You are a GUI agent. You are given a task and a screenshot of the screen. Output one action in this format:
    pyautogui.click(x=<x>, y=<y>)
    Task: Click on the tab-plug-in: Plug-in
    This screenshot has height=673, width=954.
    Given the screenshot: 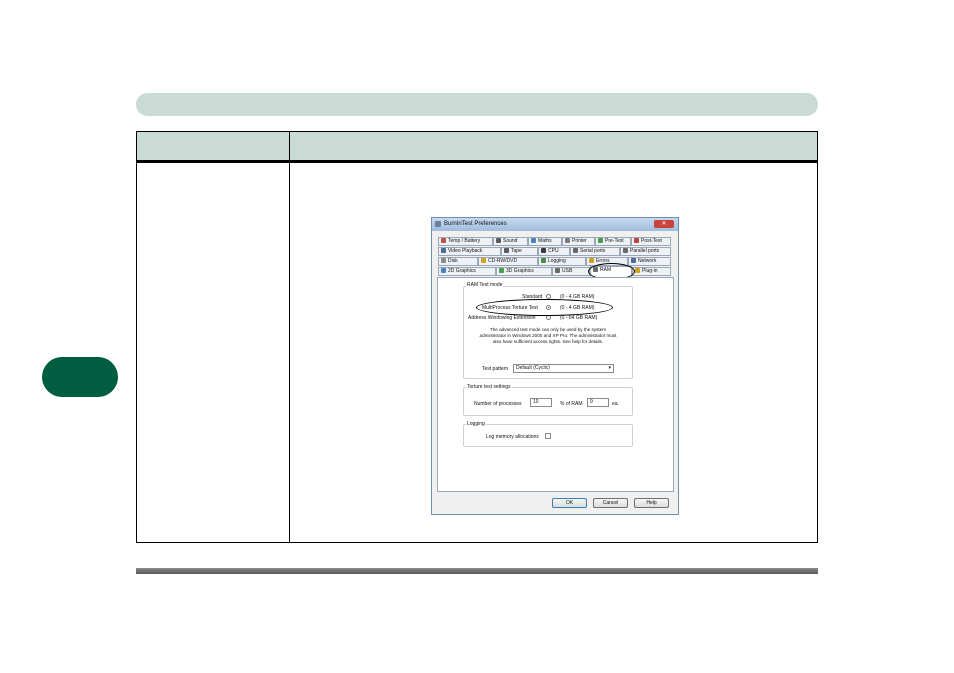 What is the action you would take?
    pyautogui.click(x=651, y=271)
    